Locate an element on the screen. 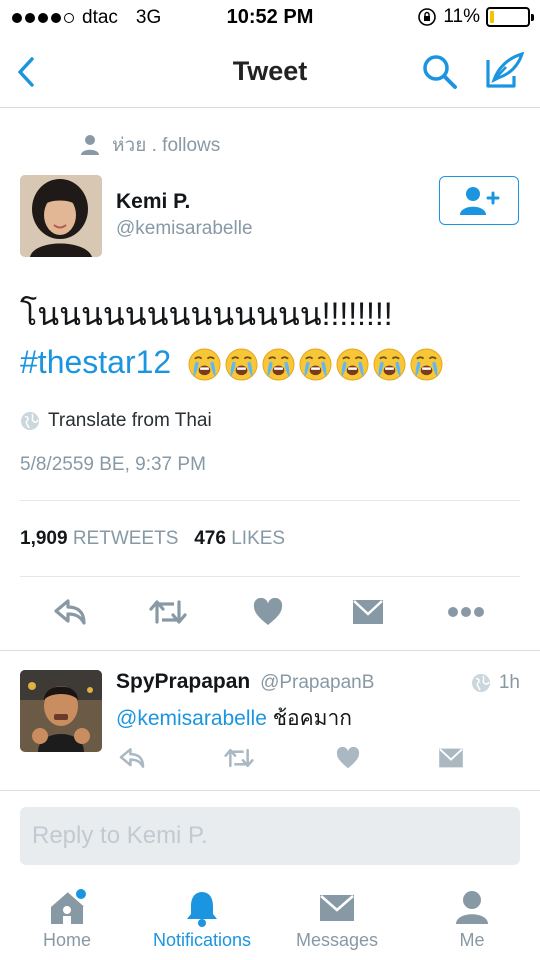 This screenshot has width=540, height=960. tweet-stats: 1,909 RETWEETS 476 LIKES is located at coordinates (152, 539).